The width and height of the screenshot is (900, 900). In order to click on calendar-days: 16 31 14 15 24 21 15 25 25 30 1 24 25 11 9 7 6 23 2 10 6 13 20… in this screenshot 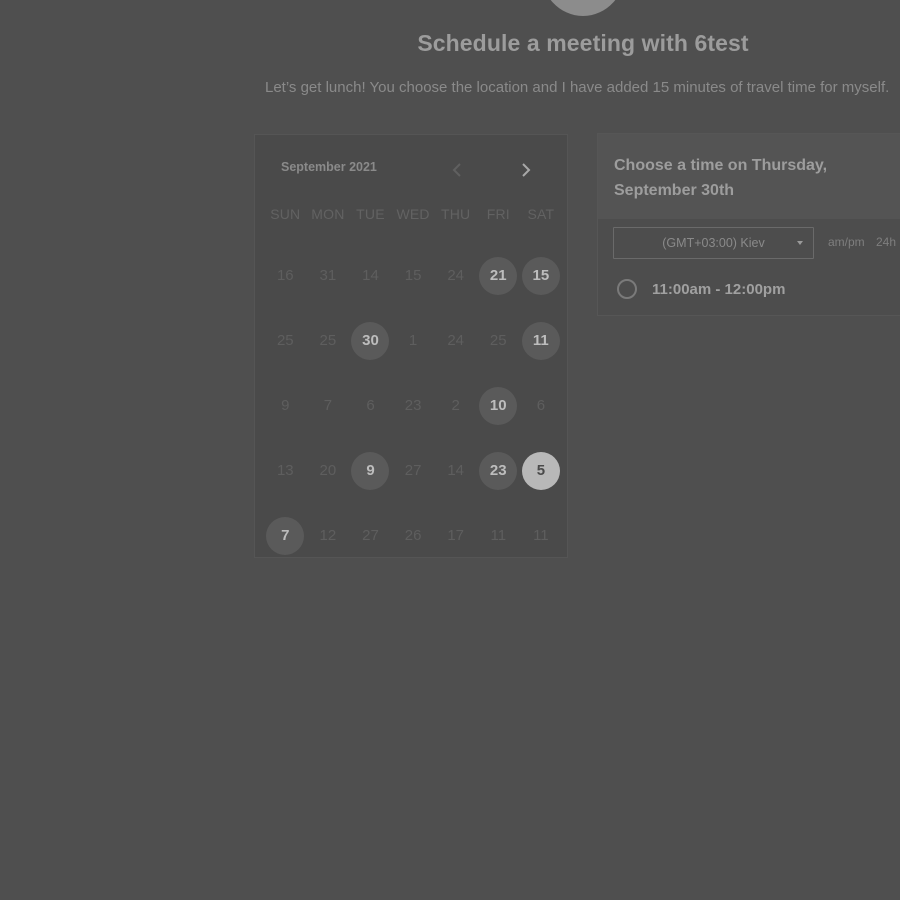, I will do `click(413, 405)`.